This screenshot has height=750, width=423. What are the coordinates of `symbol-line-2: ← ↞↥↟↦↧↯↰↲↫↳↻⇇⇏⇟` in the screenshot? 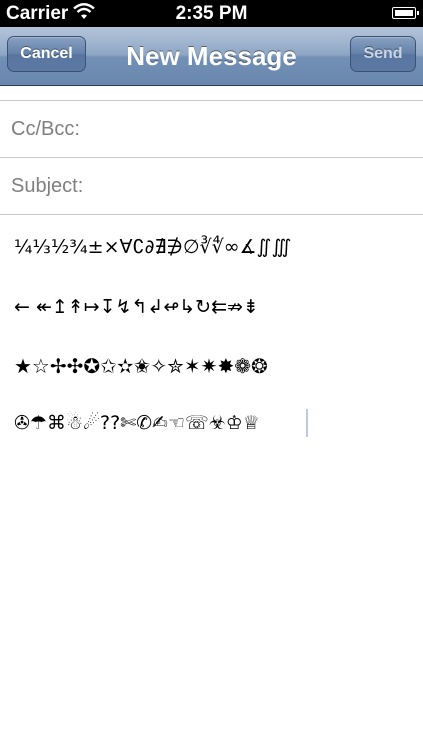 It's located at (136, 307).